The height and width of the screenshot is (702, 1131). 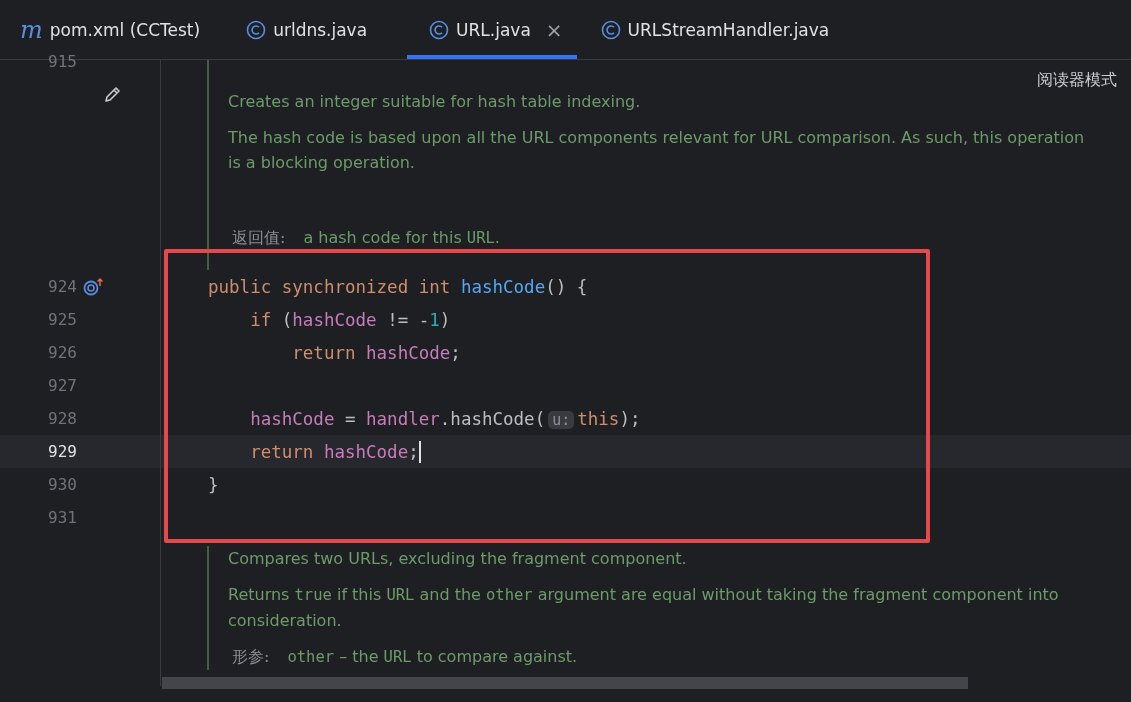 What do you see at coordinates (62, 319) in the screenshot?
I see `line-number: 925` at bounding box center [62, 319].